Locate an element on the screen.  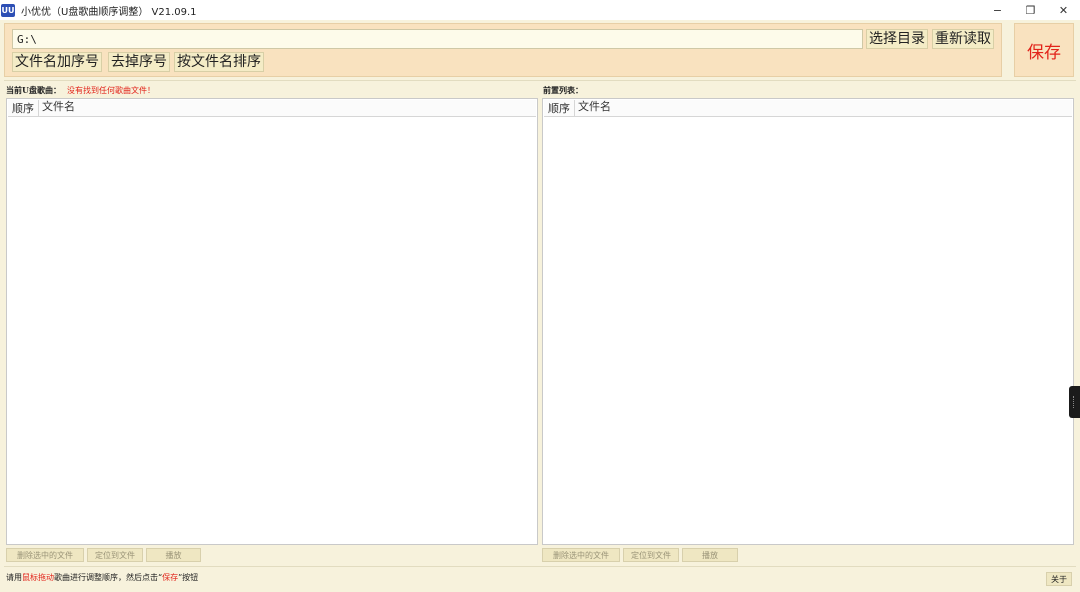
window-controls: − ❐ ✕ is located at coordinates (1030, 10).